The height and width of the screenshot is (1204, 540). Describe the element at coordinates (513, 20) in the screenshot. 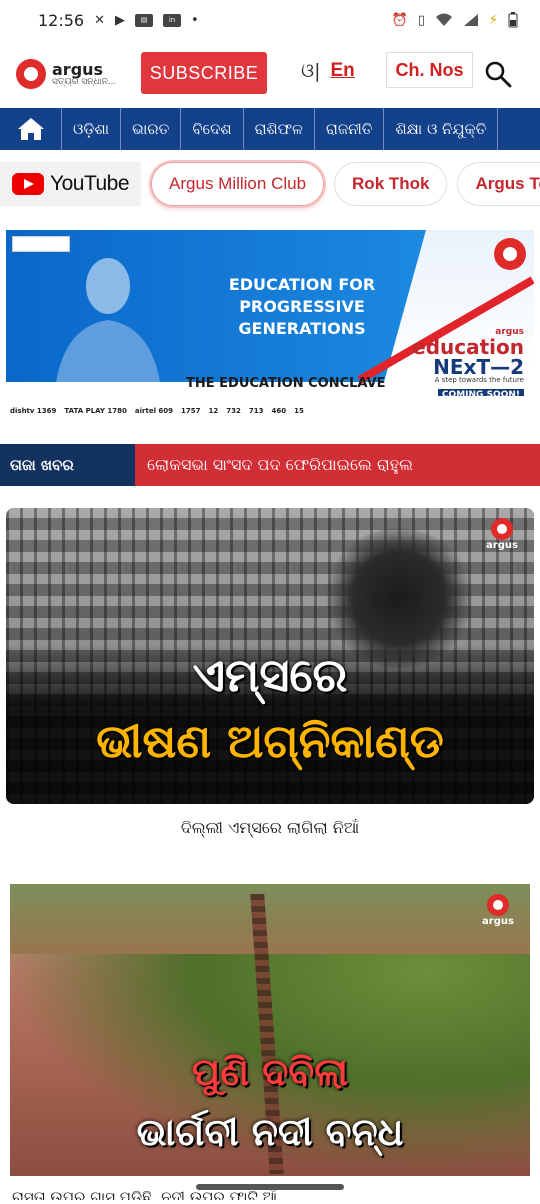

I see `battery-icon` at that location.